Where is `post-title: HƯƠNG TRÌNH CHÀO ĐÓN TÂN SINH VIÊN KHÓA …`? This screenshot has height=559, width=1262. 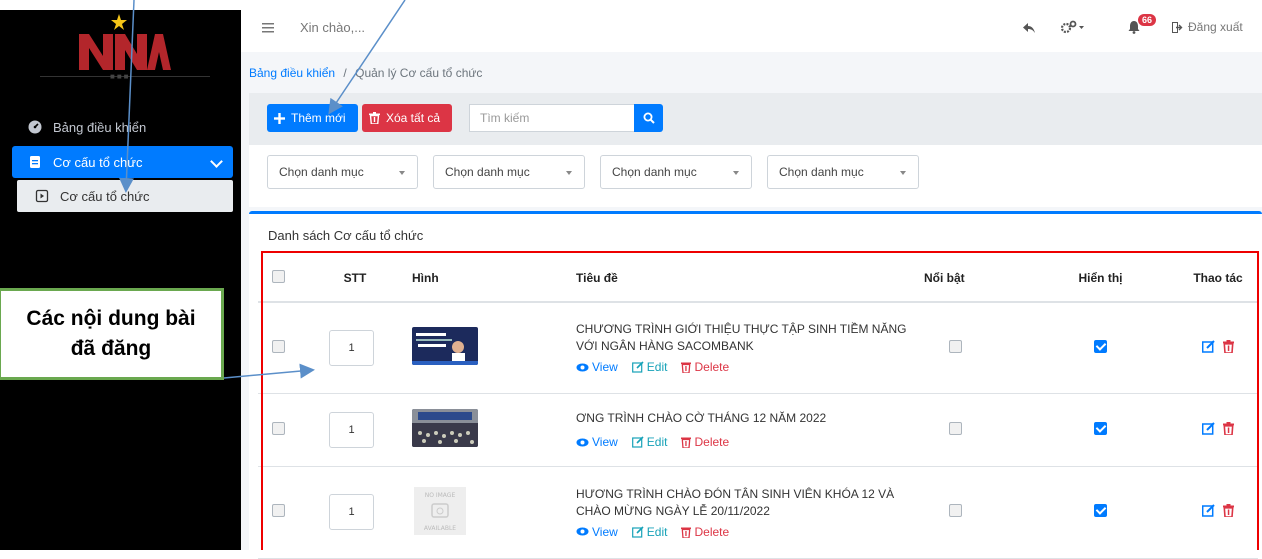 post-title: HƯƠNG TRÌNH CHÀO ĐÓN TÂN SINH VIÊN KHÓA … is located at coordinates (735, 502).